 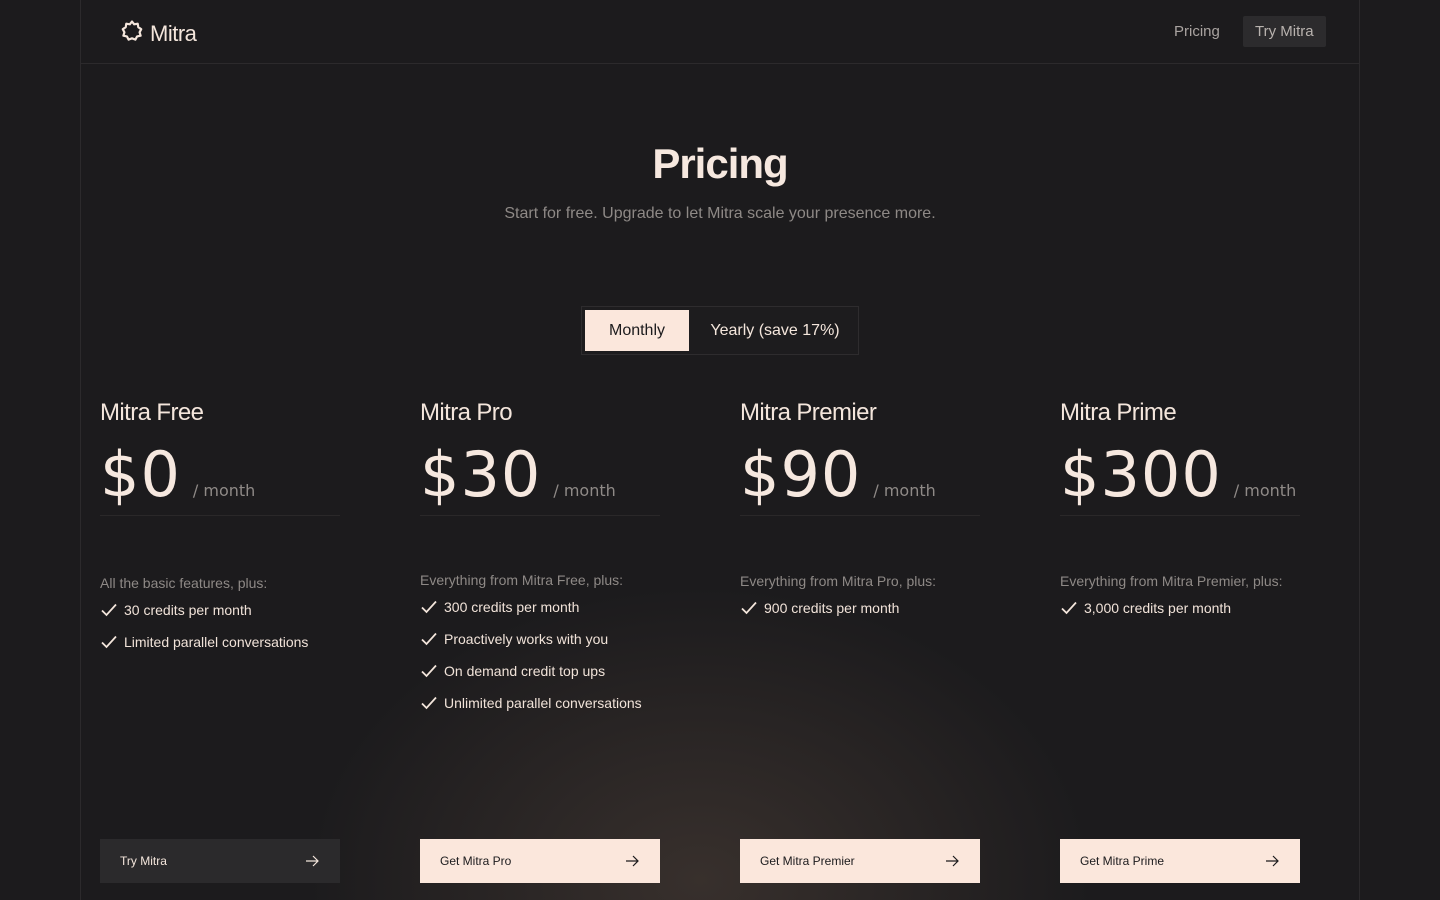 I want to click on plan-price: $30, so click(x=481, y=474).